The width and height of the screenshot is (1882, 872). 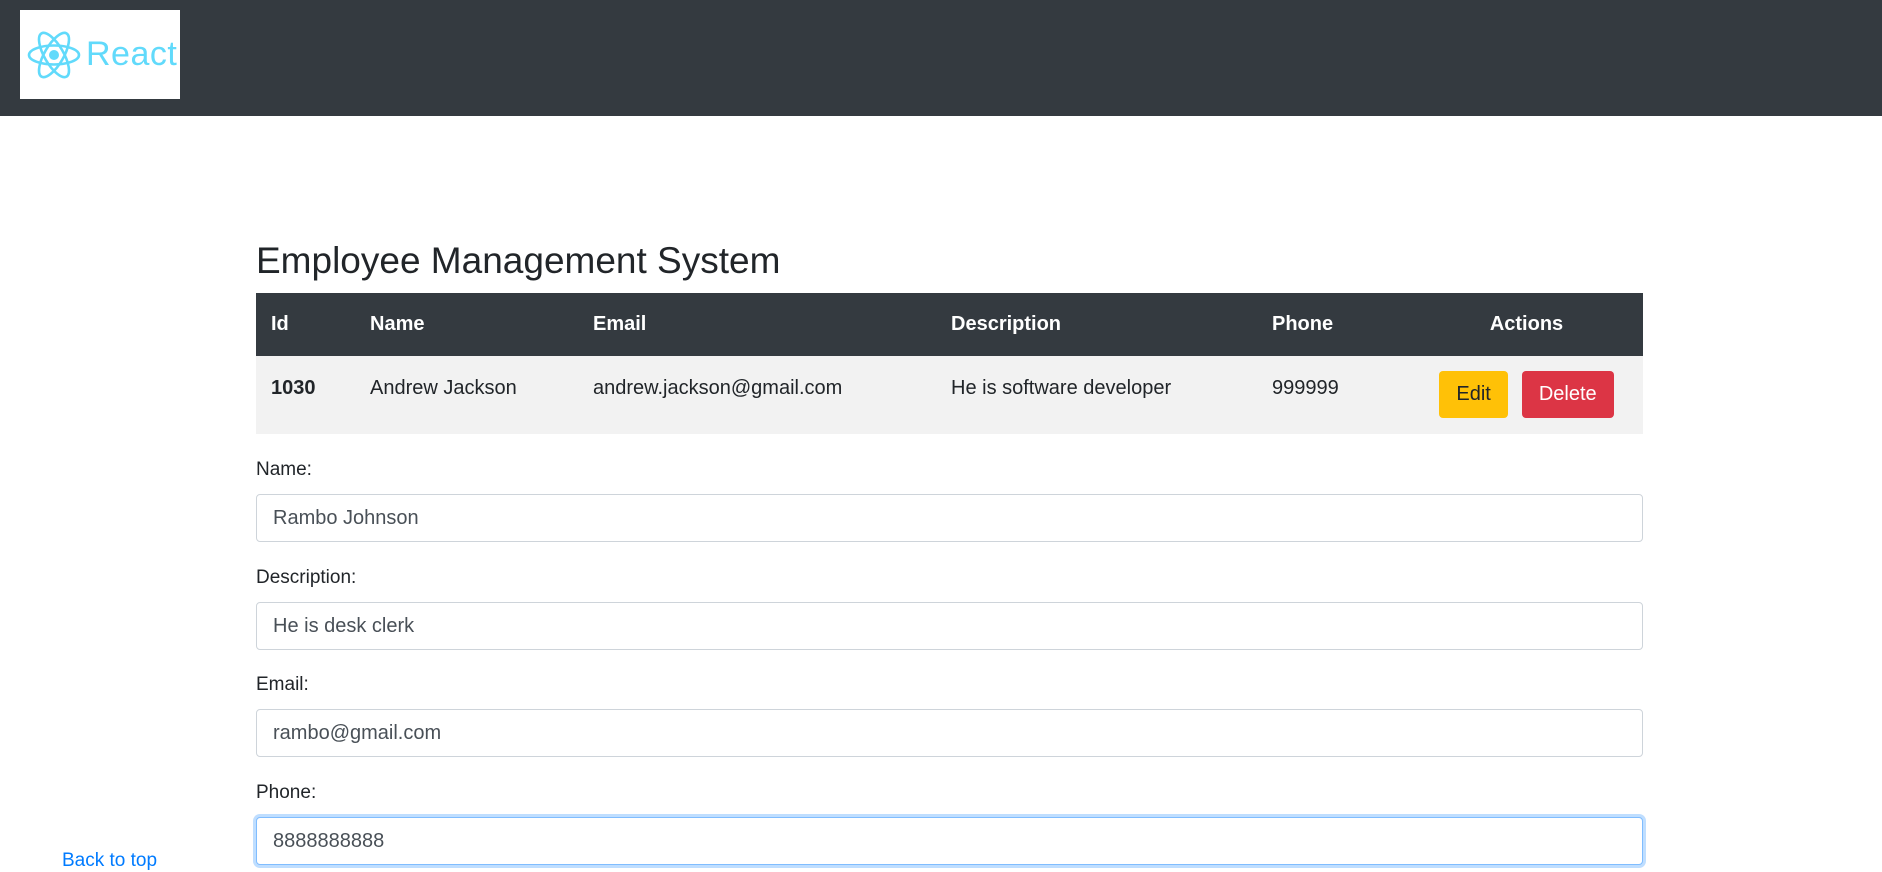 I want to click on column-header-description: Description, so click(x=1006, y=324).